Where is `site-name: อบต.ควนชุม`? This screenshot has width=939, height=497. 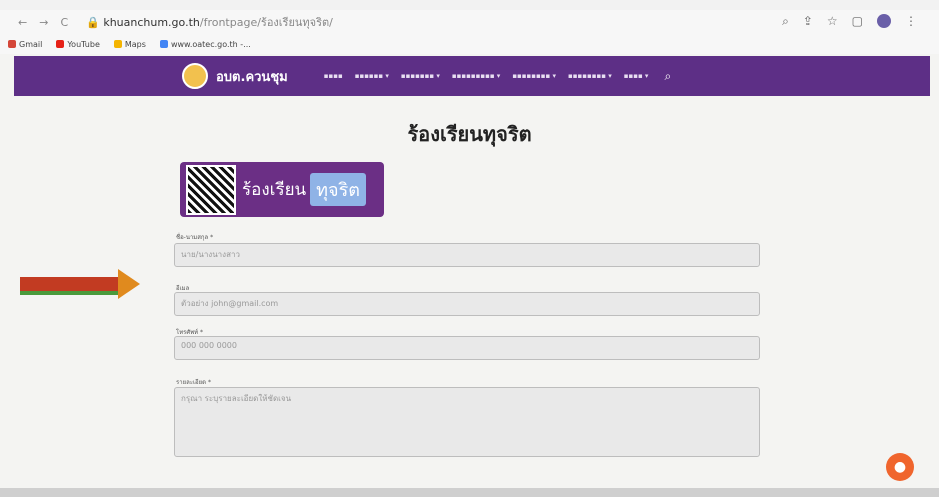
site-name: อบต.ควนชุม is located at coordinates (252, 76).